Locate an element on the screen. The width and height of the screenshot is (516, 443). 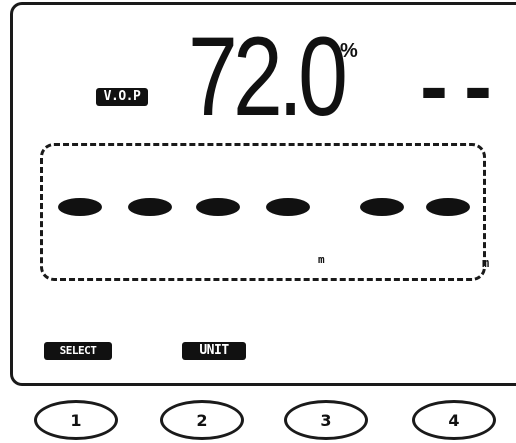
key-2-button: 2 is located at coordinates (202, 420).